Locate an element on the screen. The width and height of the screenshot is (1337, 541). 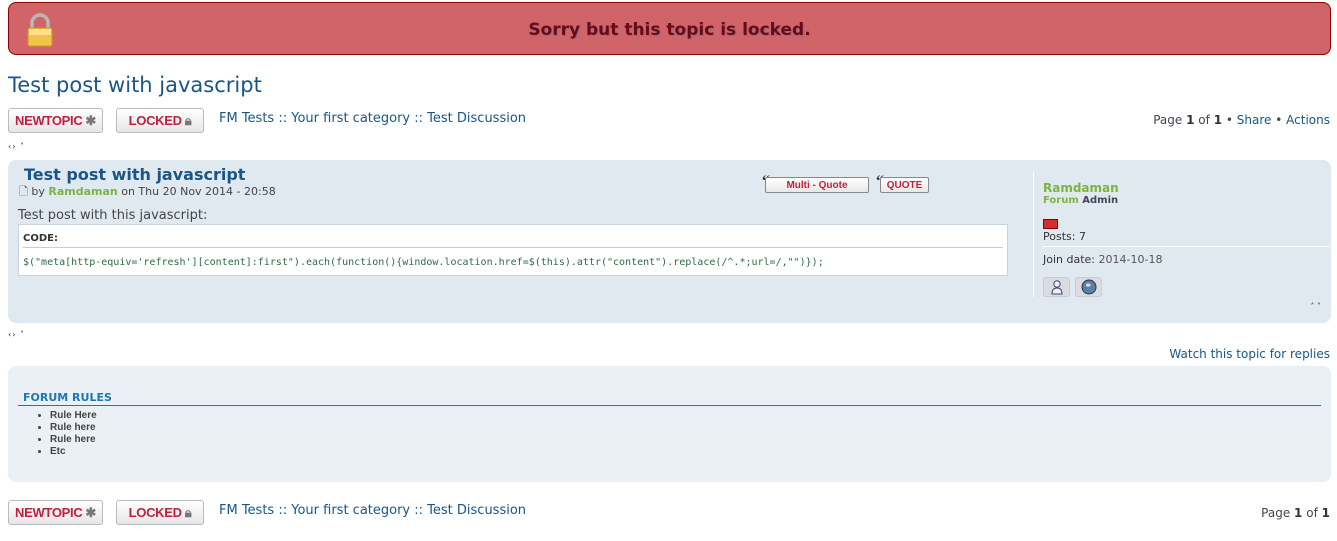
rules-list: Rule Here Rule here Rule here Etc is located at coordinates (61, 434).